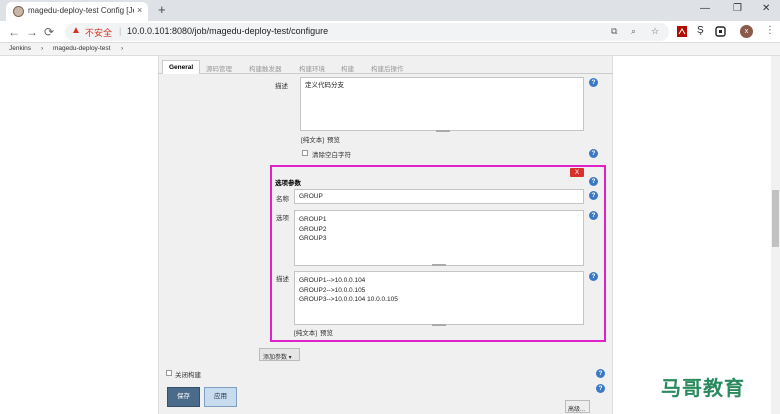  What do you see at coordinates (279, 354) in the screenshot?
I see `add-parameter-button: 添加参数 ▾` at bounding box center [279, 354].